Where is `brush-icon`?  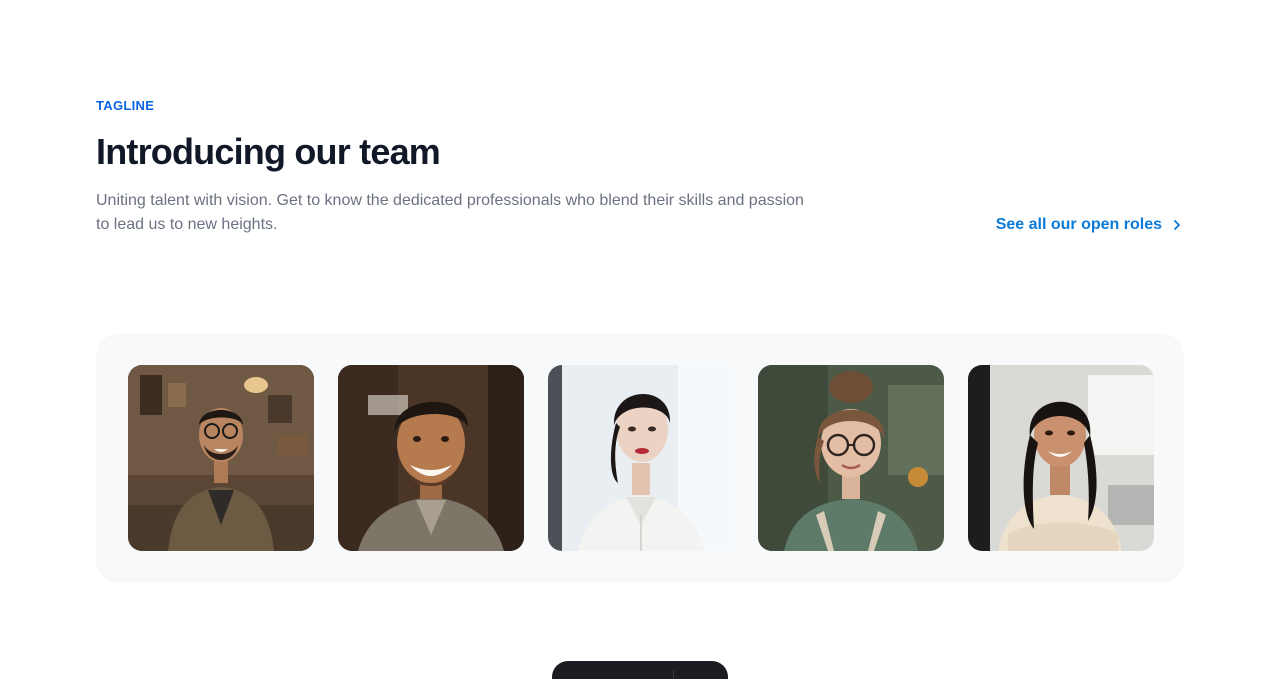 brush-icon is located at coordinates (616, 675).